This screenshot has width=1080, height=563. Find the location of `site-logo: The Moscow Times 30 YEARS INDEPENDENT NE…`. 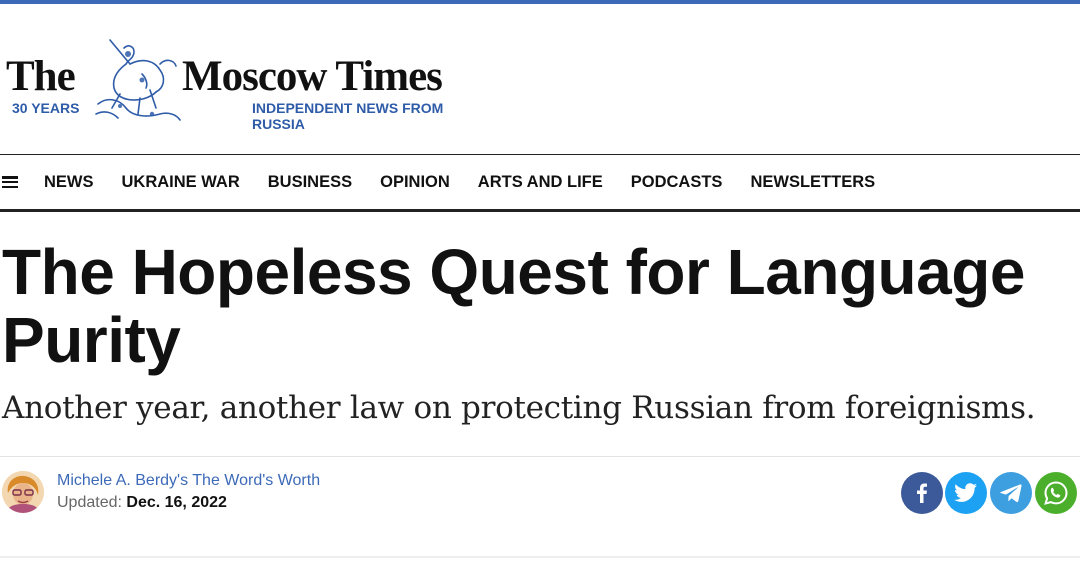

site-logo: The Moscow Times 30 YEARS INDEPENDENT NE… is located at coordinates (251, 83).